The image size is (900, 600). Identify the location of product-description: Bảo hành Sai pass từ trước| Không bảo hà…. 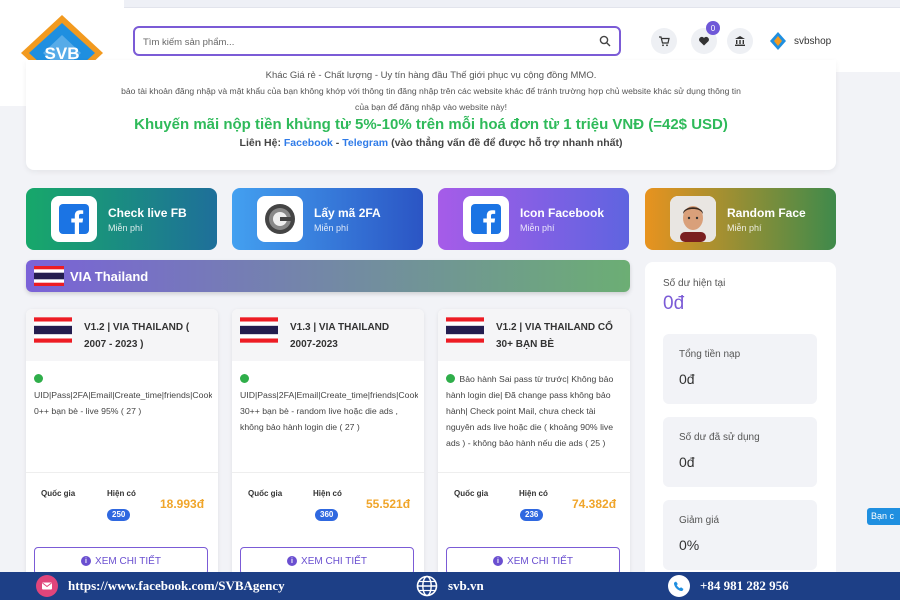
(530, 411).